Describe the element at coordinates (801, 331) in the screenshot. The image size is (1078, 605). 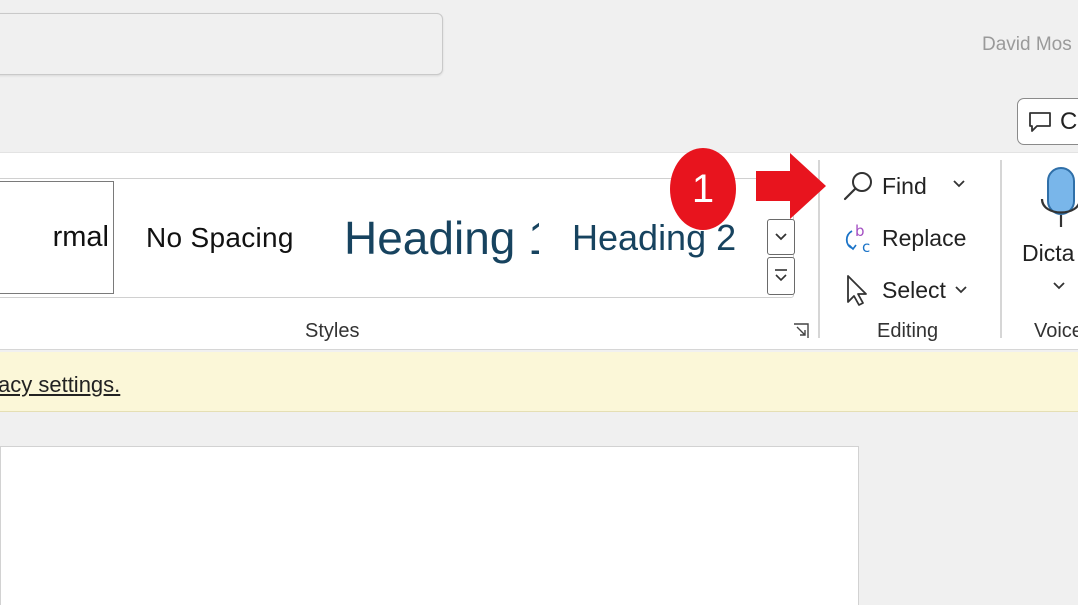
I see `styles-dialog-launcher-icon` at that location.